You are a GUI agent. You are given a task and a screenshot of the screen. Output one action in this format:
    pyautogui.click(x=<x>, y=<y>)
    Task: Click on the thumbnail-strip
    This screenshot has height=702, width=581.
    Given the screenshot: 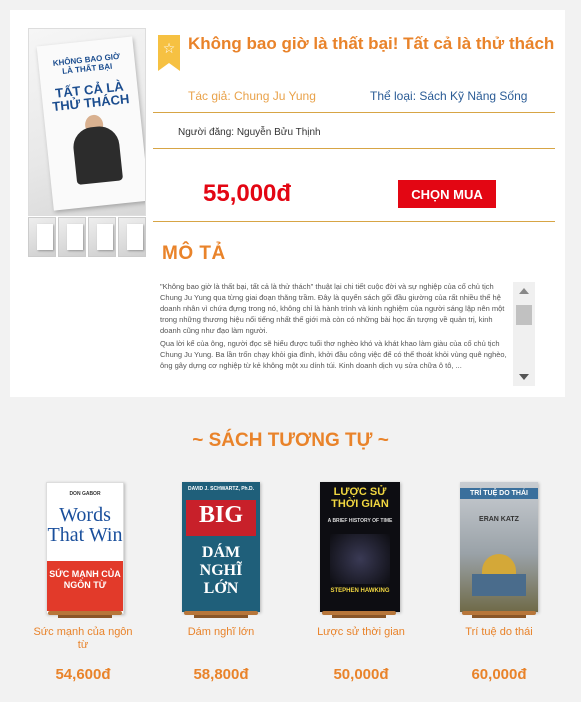 What is the action you would take?
    pyautogui.click(x=87, y=237)
    